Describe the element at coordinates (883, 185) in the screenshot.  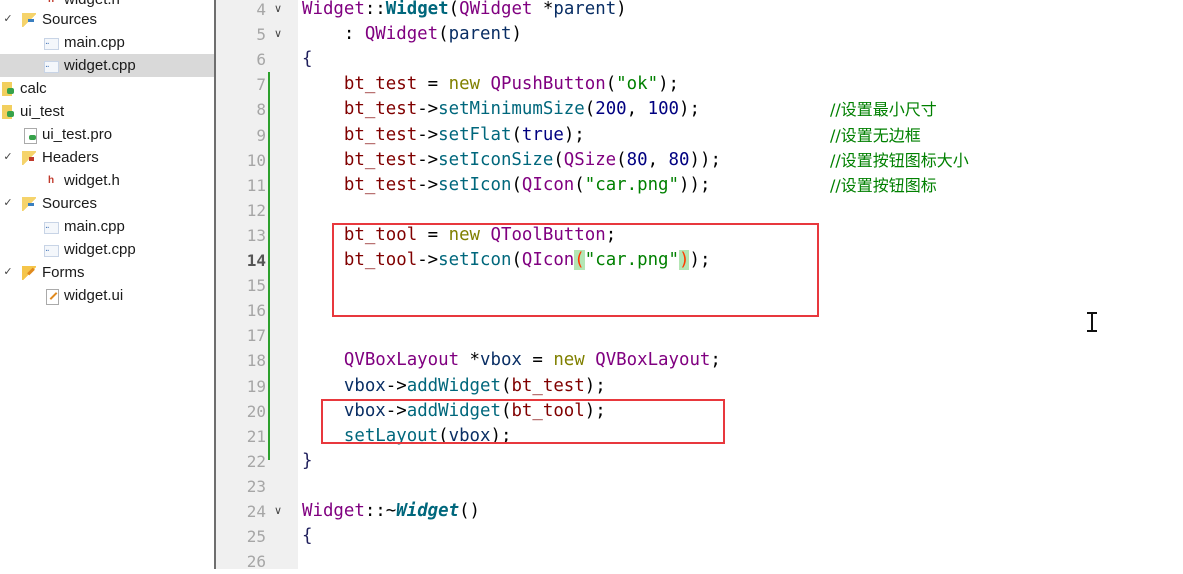
I see `code-comment: //设置按钮图标` at that location.